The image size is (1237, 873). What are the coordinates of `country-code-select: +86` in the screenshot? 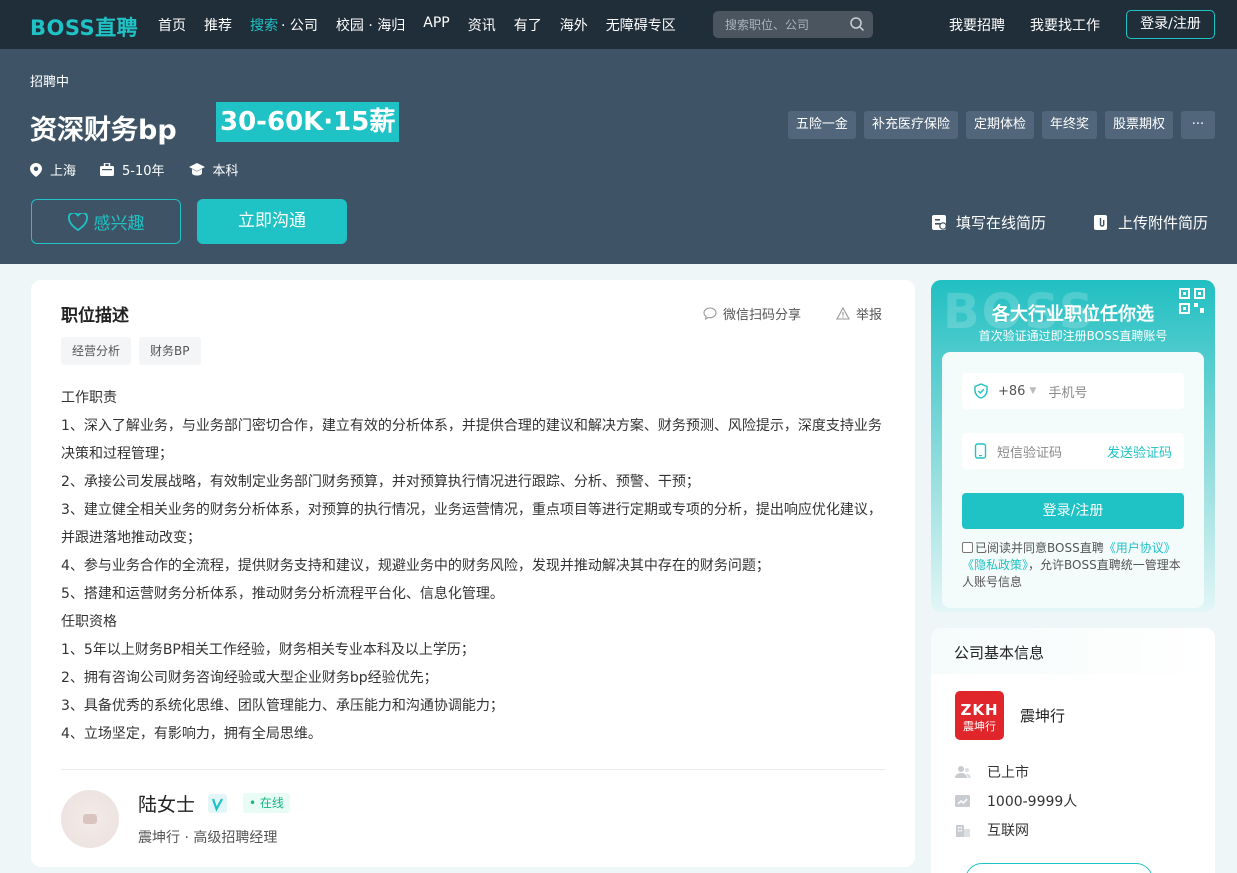 It's located at (1011, 391).